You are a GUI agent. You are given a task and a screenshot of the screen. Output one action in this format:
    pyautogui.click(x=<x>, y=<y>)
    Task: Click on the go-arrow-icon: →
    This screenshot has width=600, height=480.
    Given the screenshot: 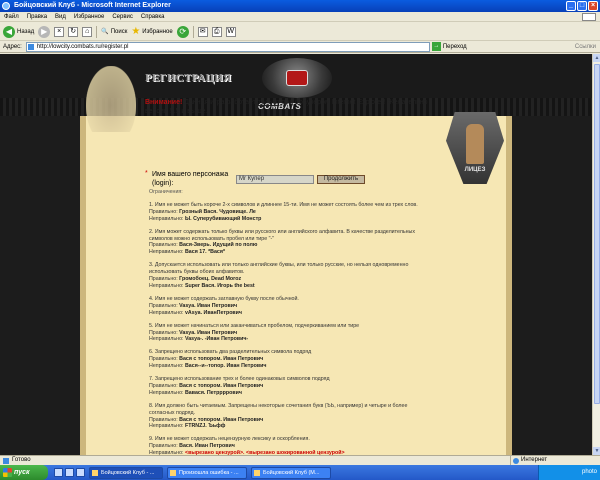 What is the action you would take?
    pyautogui.click(x=436, y=46)
    